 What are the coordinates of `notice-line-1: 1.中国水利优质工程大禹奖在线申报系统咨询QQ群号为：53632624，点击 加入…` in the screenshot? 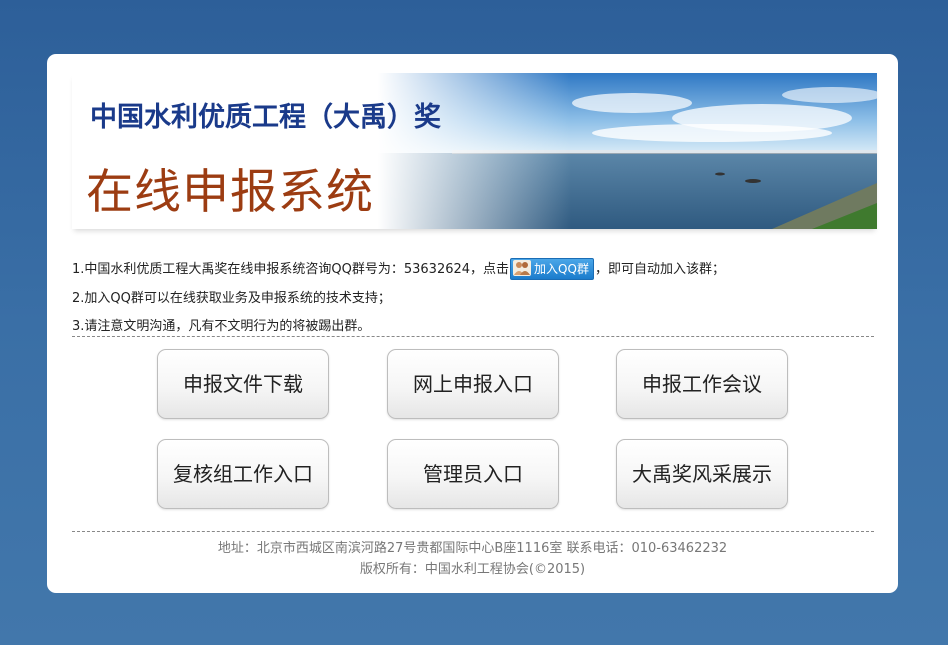 It's located at (398, 269).